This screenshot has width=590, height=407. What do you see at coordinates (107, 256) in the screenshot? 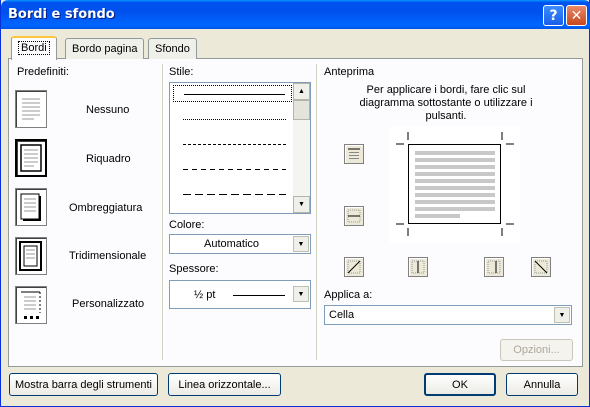
I see `preset-label-tridimensionale: Tridimensionale` at bounding box center [107, 256].